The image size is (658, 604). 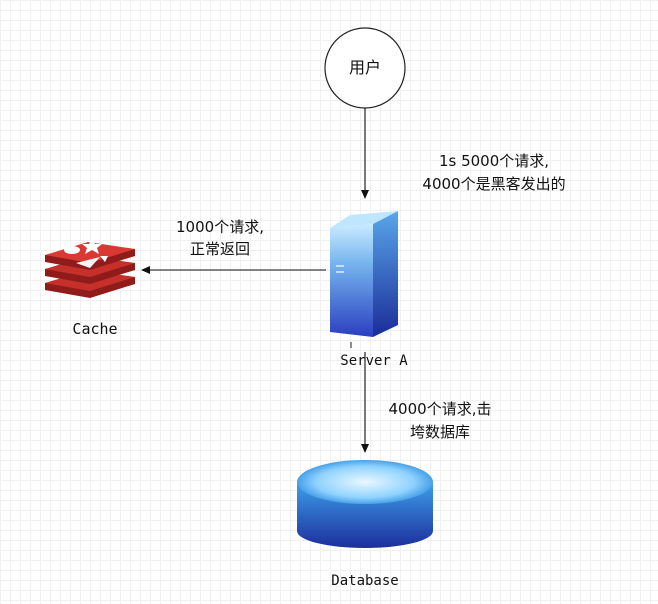 I want to click on database-icon, so click(x=365, y=504).